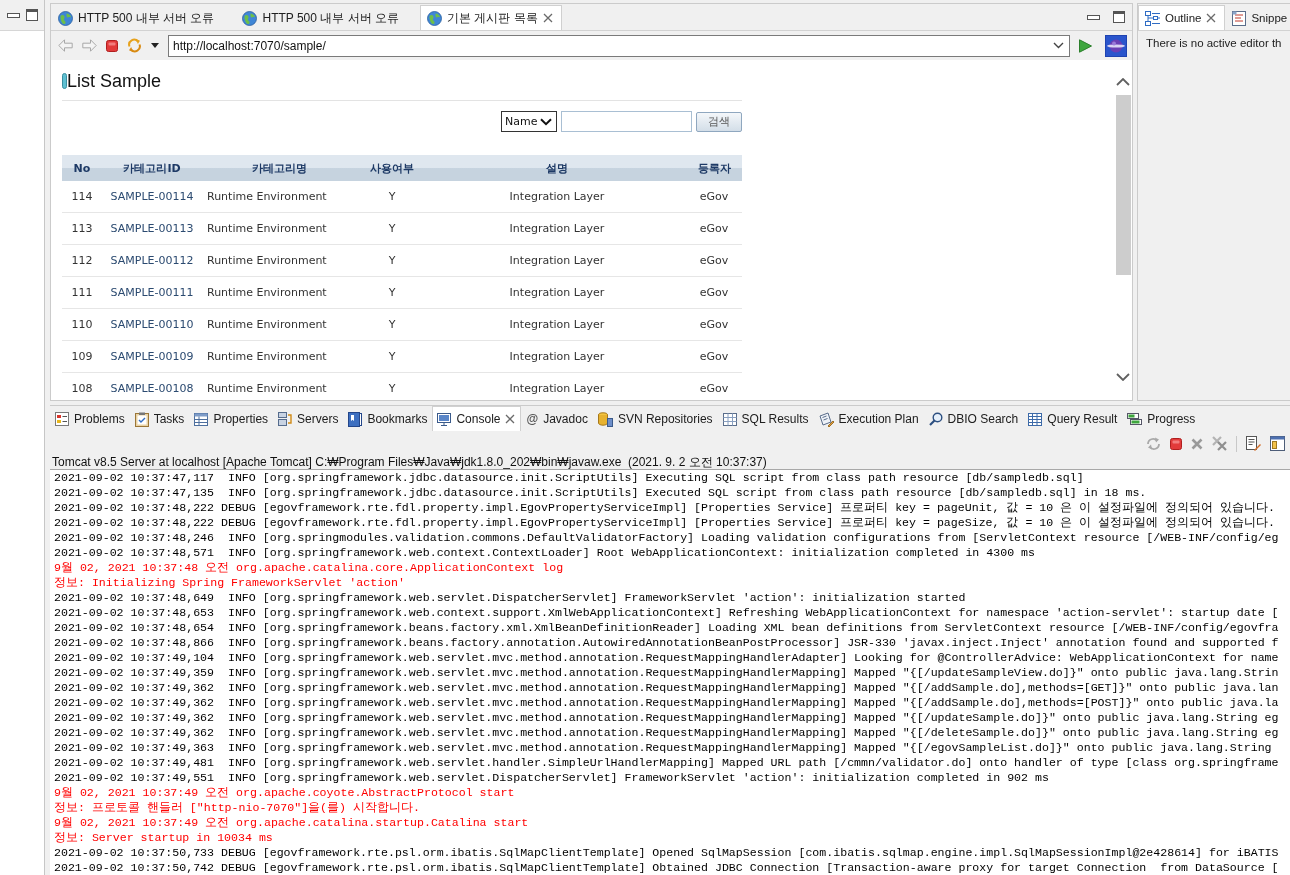 Image resolution: width=1290 pixels, height=875 pixels. Describe the element at coordinates (666, 612) in the screenshot. I see `console-line: 2021-09-02 10:37:48,653 INFO [org.springframework.web.context.support.XmlWebApplicationContext] Refreshing WebApplicationContext for namespace 'action-servlet': startup date [` at that location.